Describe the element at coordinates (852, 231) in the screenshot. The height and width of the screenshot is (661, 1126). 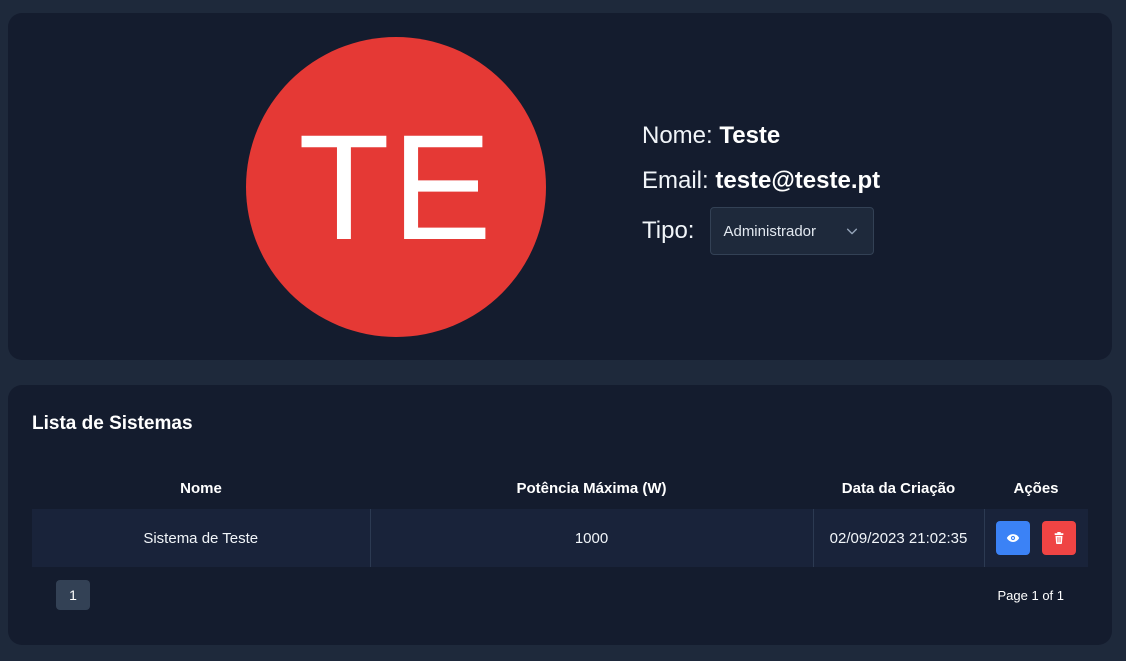
I see `chevron-down-icon` at that location.